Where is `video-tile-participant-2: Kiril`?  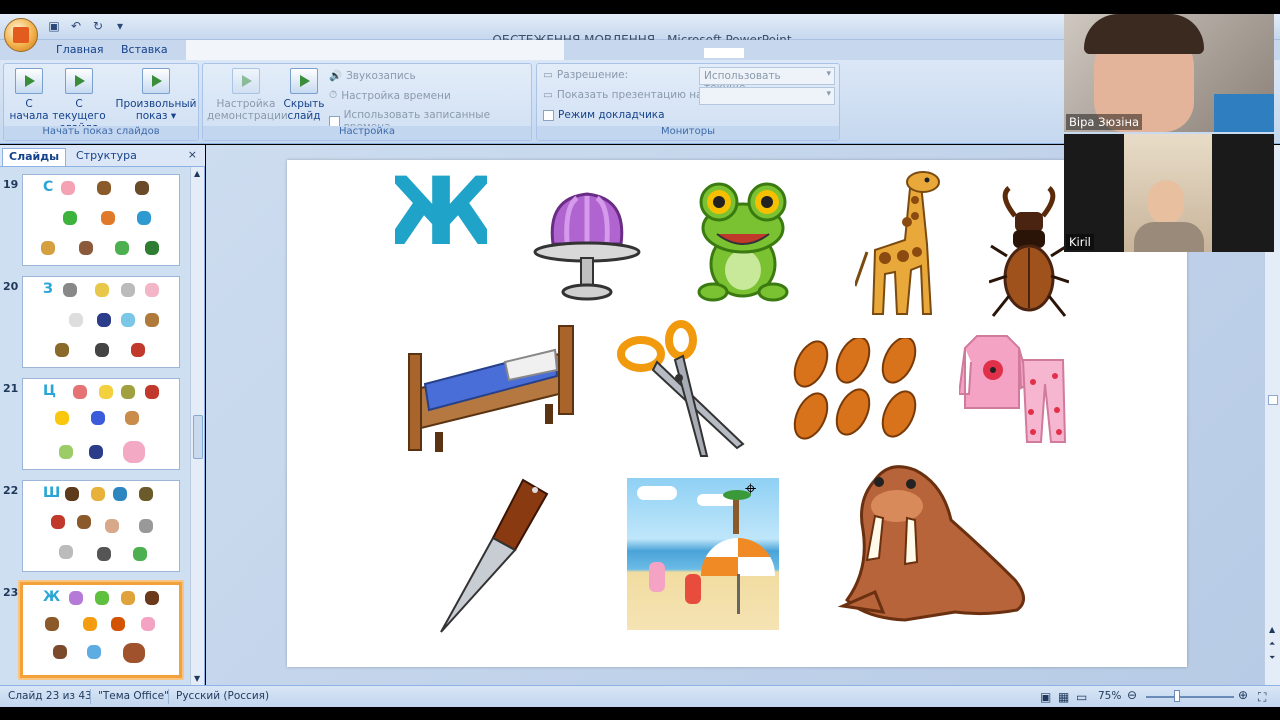 video-tile-participant-2: Kiril is located at coordinates (1169, 193).